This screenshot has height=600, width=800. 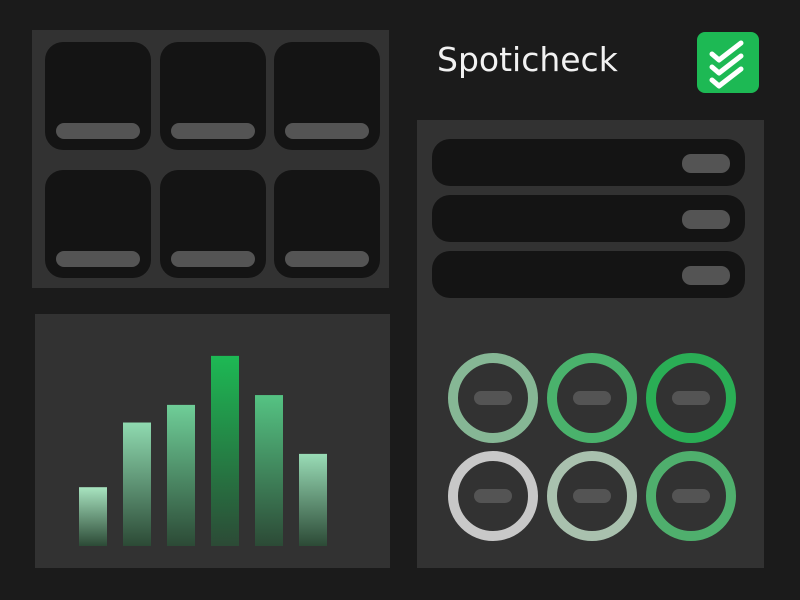 I want to click on chart-bars, so click(x=203, y=450).